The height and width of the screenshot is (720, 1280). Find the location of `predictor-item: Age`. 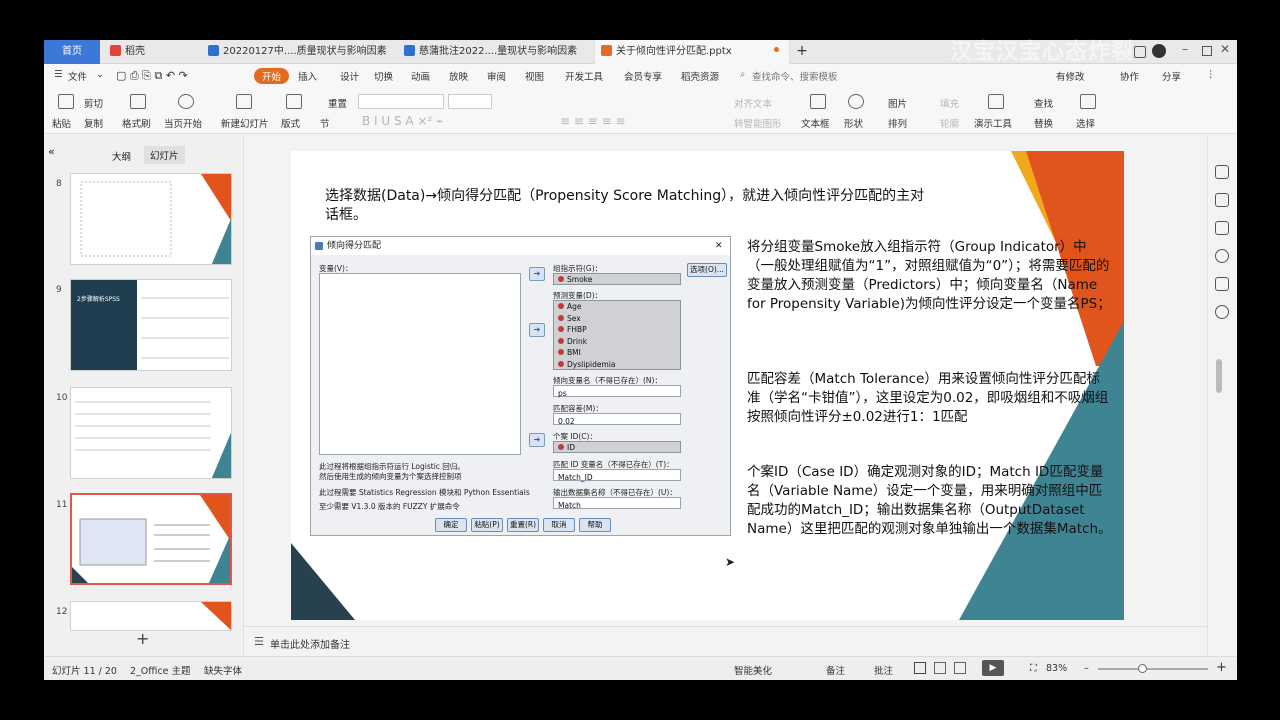

predictor-item: Age is located at coordinates (617, 307).